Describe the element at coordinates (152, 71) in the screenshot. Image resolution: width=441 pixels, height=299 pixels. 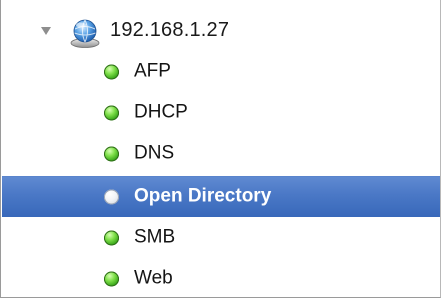
I see `service-label: AFP` at that location.